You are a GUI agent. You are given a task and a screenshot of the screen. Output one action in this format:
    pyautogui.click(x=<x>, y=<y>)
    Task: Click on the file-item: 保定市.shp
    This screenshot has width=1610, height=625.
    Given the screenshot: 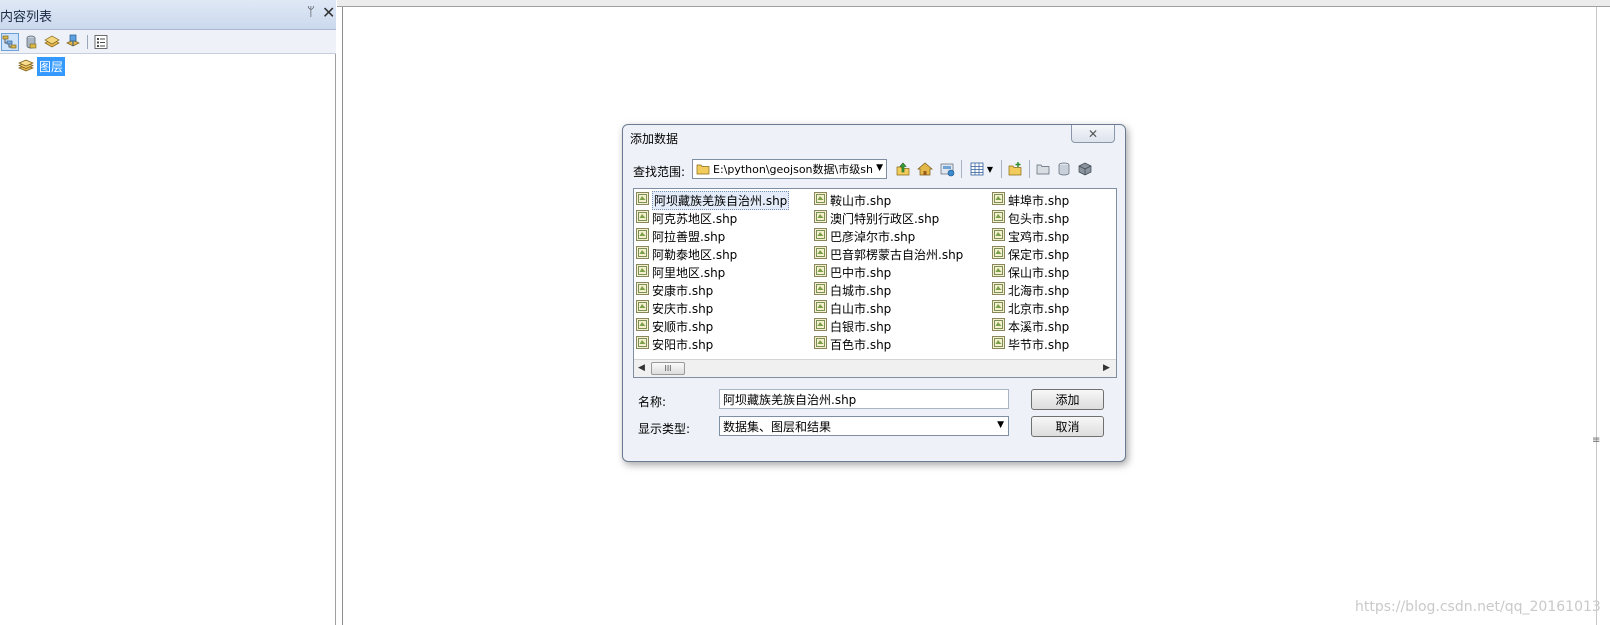 What is the action you would take?
    pyautogui.click(x=1030, y=254)
    